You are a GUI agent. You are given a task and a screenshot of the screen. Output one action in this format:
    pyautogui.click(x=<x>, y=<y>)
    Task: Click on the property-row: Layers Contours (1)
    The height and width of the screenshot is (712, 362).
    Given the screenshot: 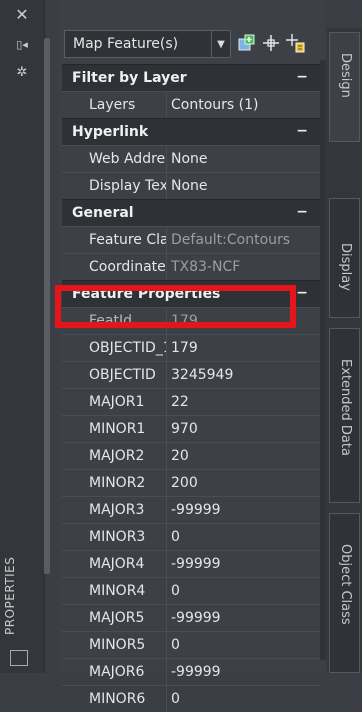 What is the action you would take?
    pyautogui.click(x=191, y=104)
    